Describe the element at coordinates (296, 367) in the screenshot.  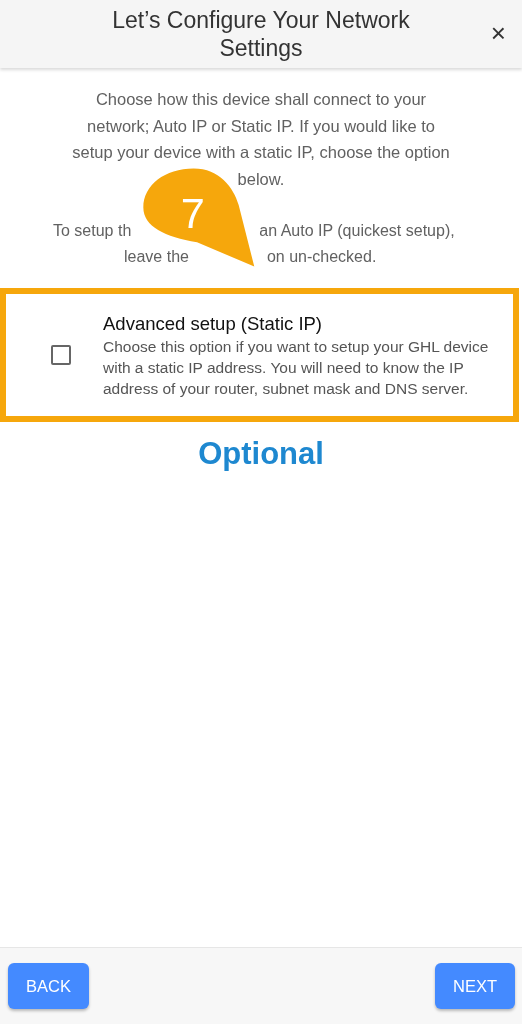
I see `option-description: Choose this option if you want to setup your GHL device with a static IP address. You will need to know the IP address of your router, subnet mask and DNS server.` at that location.